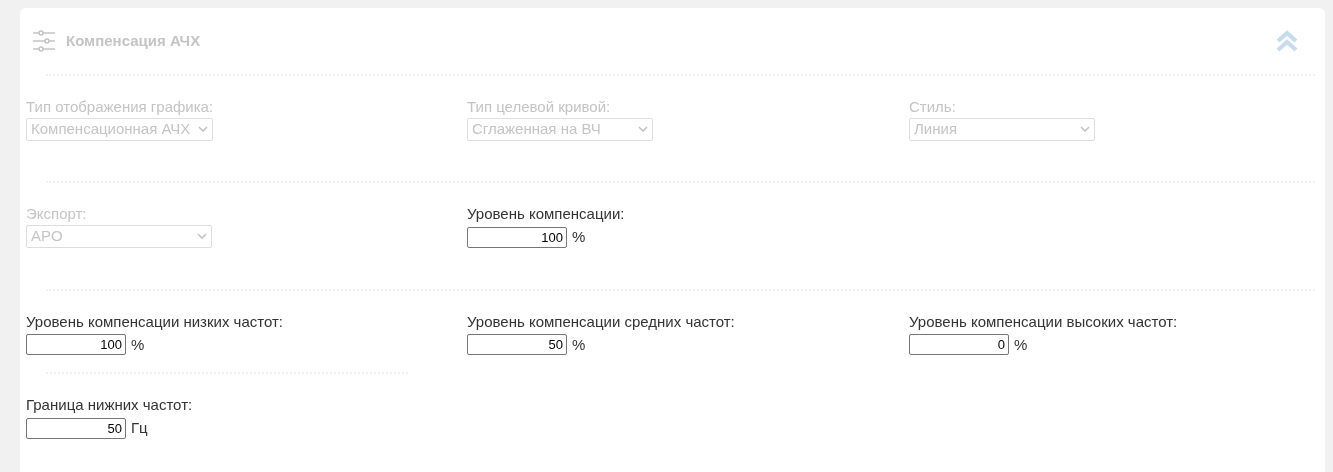 The height and width of the screenshot is (472, 1333). Describe the element at coordinates (154, 321) in the screenshot. I see `field-label: Уровень компенсации низких частот:` at that location.